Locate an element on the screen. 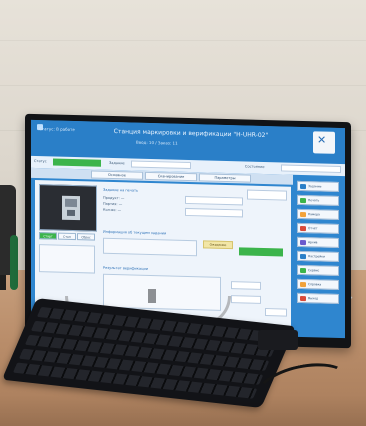  header-status: Статус: В работе is located at coordinates (57, 129).